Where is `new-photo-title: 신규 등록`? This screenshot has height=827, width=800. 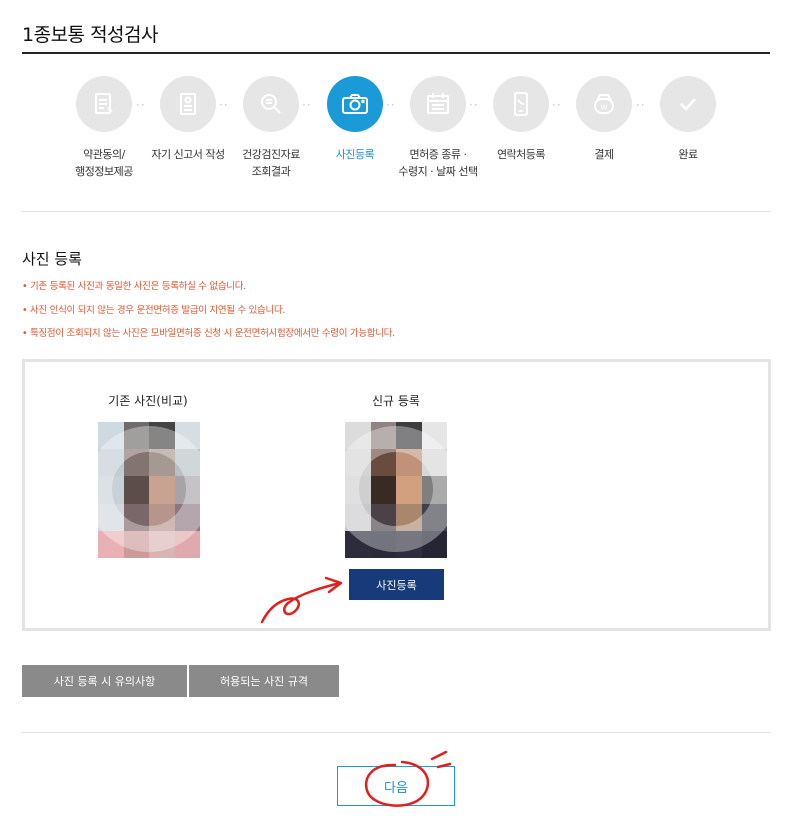
new-photo-title: 신규 등록 is located at coordinates (396, 401).